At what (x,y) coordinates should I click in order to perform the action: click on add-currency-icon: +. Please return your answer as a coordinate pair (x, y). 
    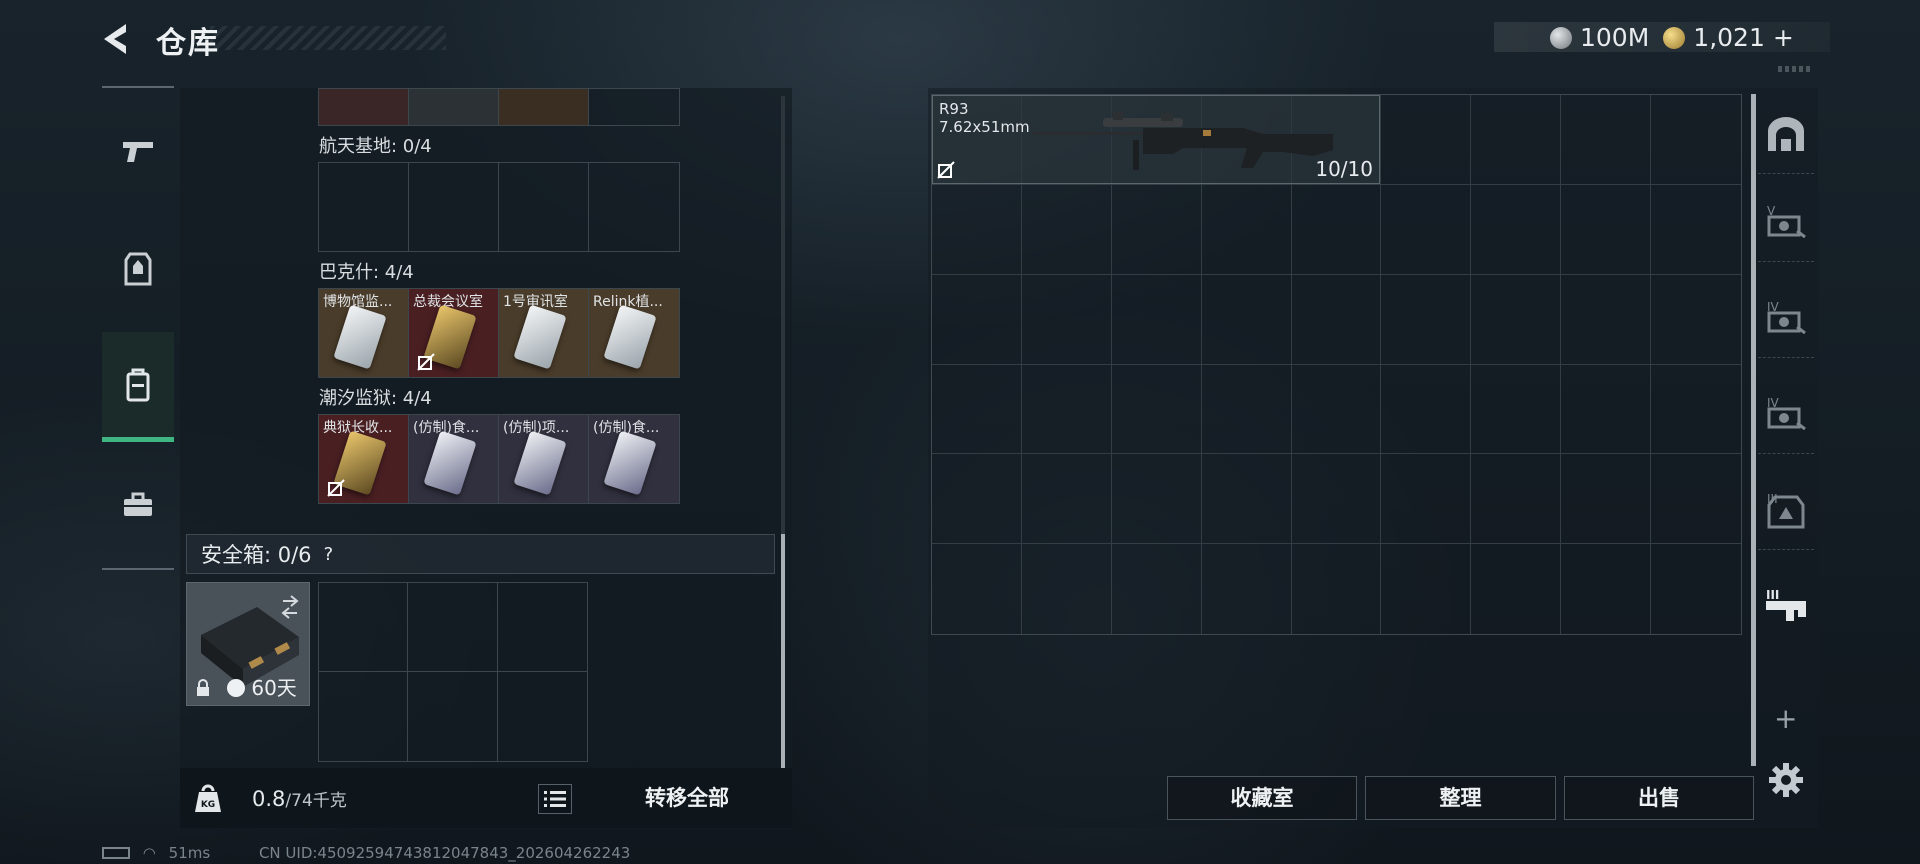
    Looking at the image, I should click on (1779, 37).